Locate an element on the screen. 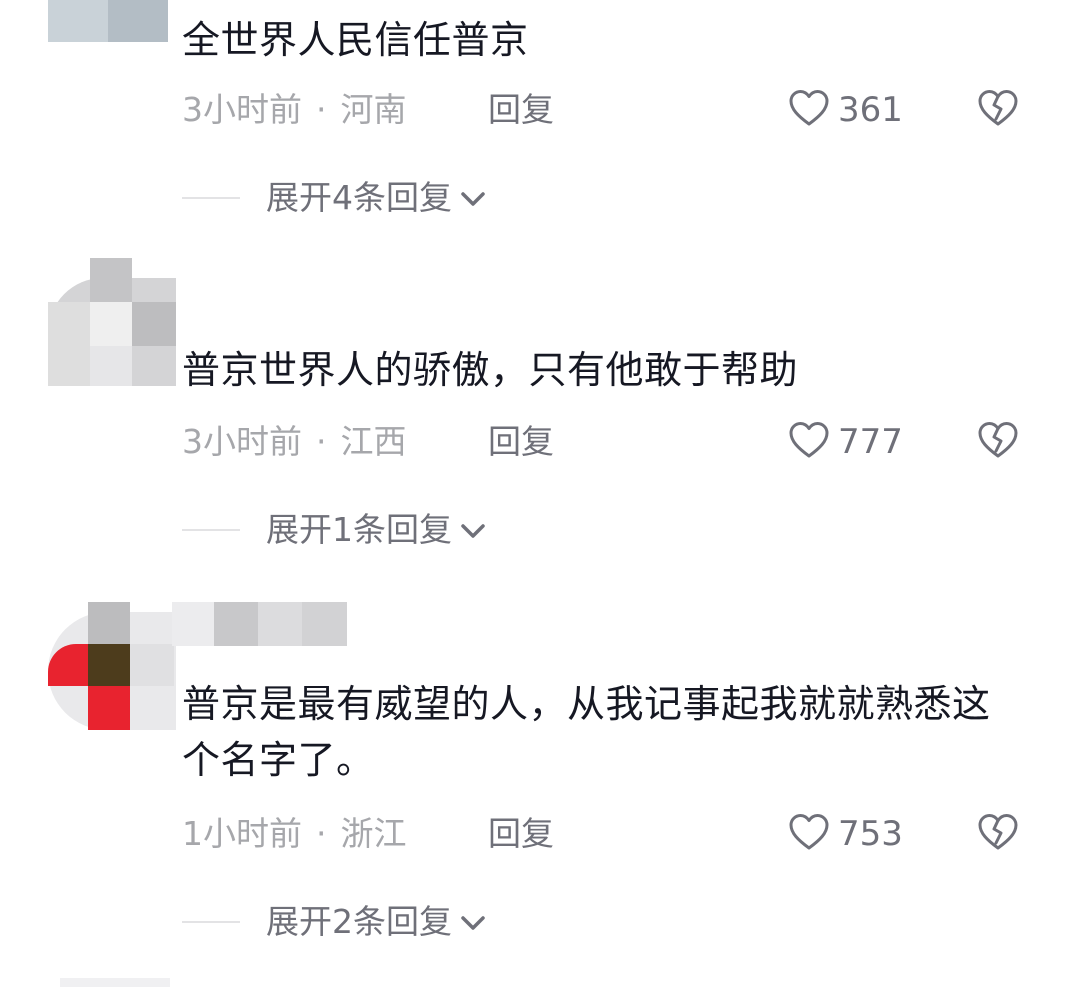 Image resolution: width=1080 pixels, height=987 pixels. comment-meta: 1小时前 · 浙江 is located at coordinates (294, 834).